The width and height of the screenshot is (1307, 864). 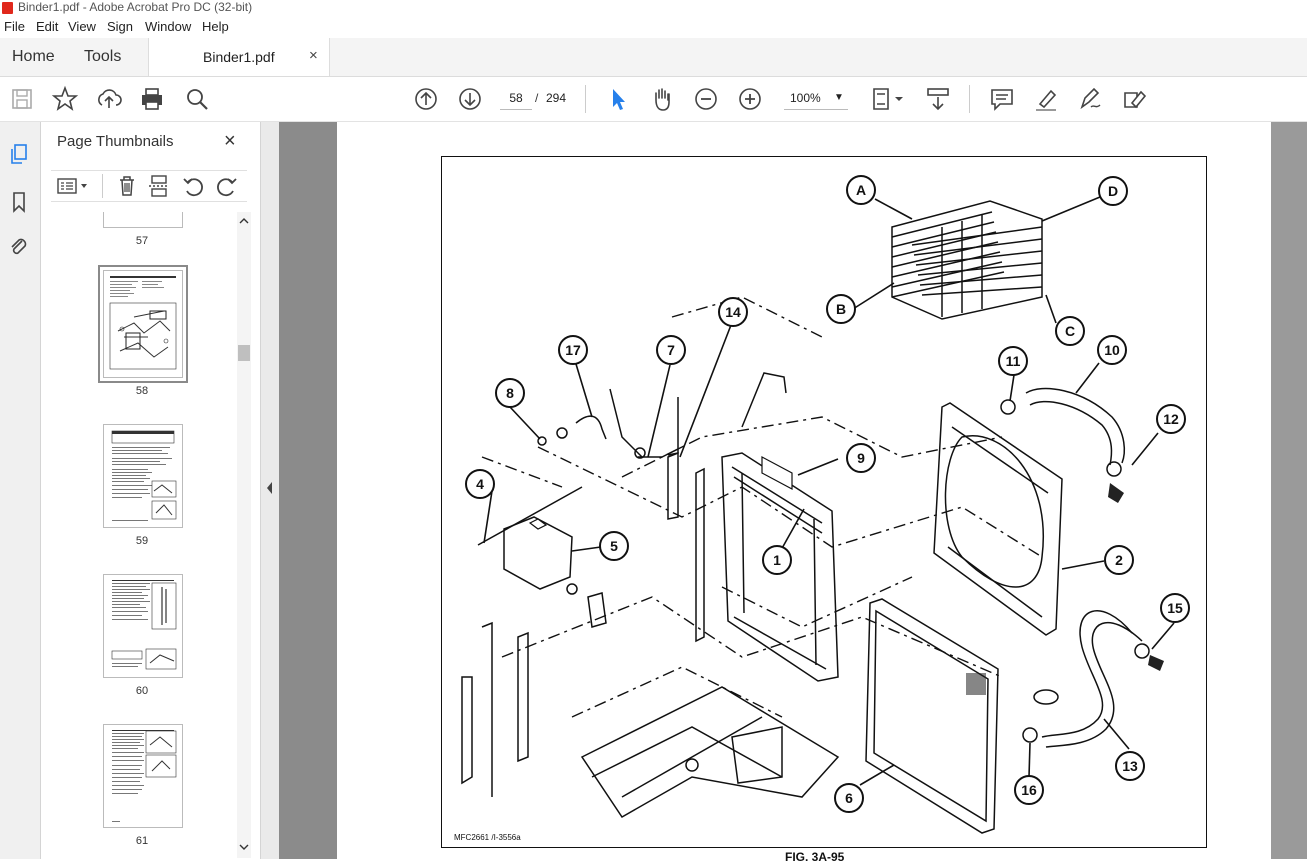 I want to click on callout-7: 7, so click(x=671, y=350).